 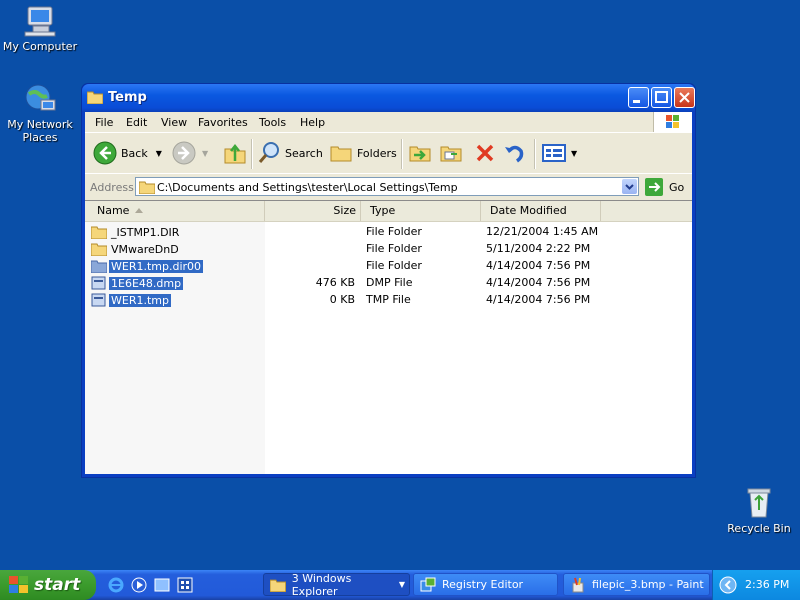 I want to click on search-button: Search, so click(x=290, y=153).